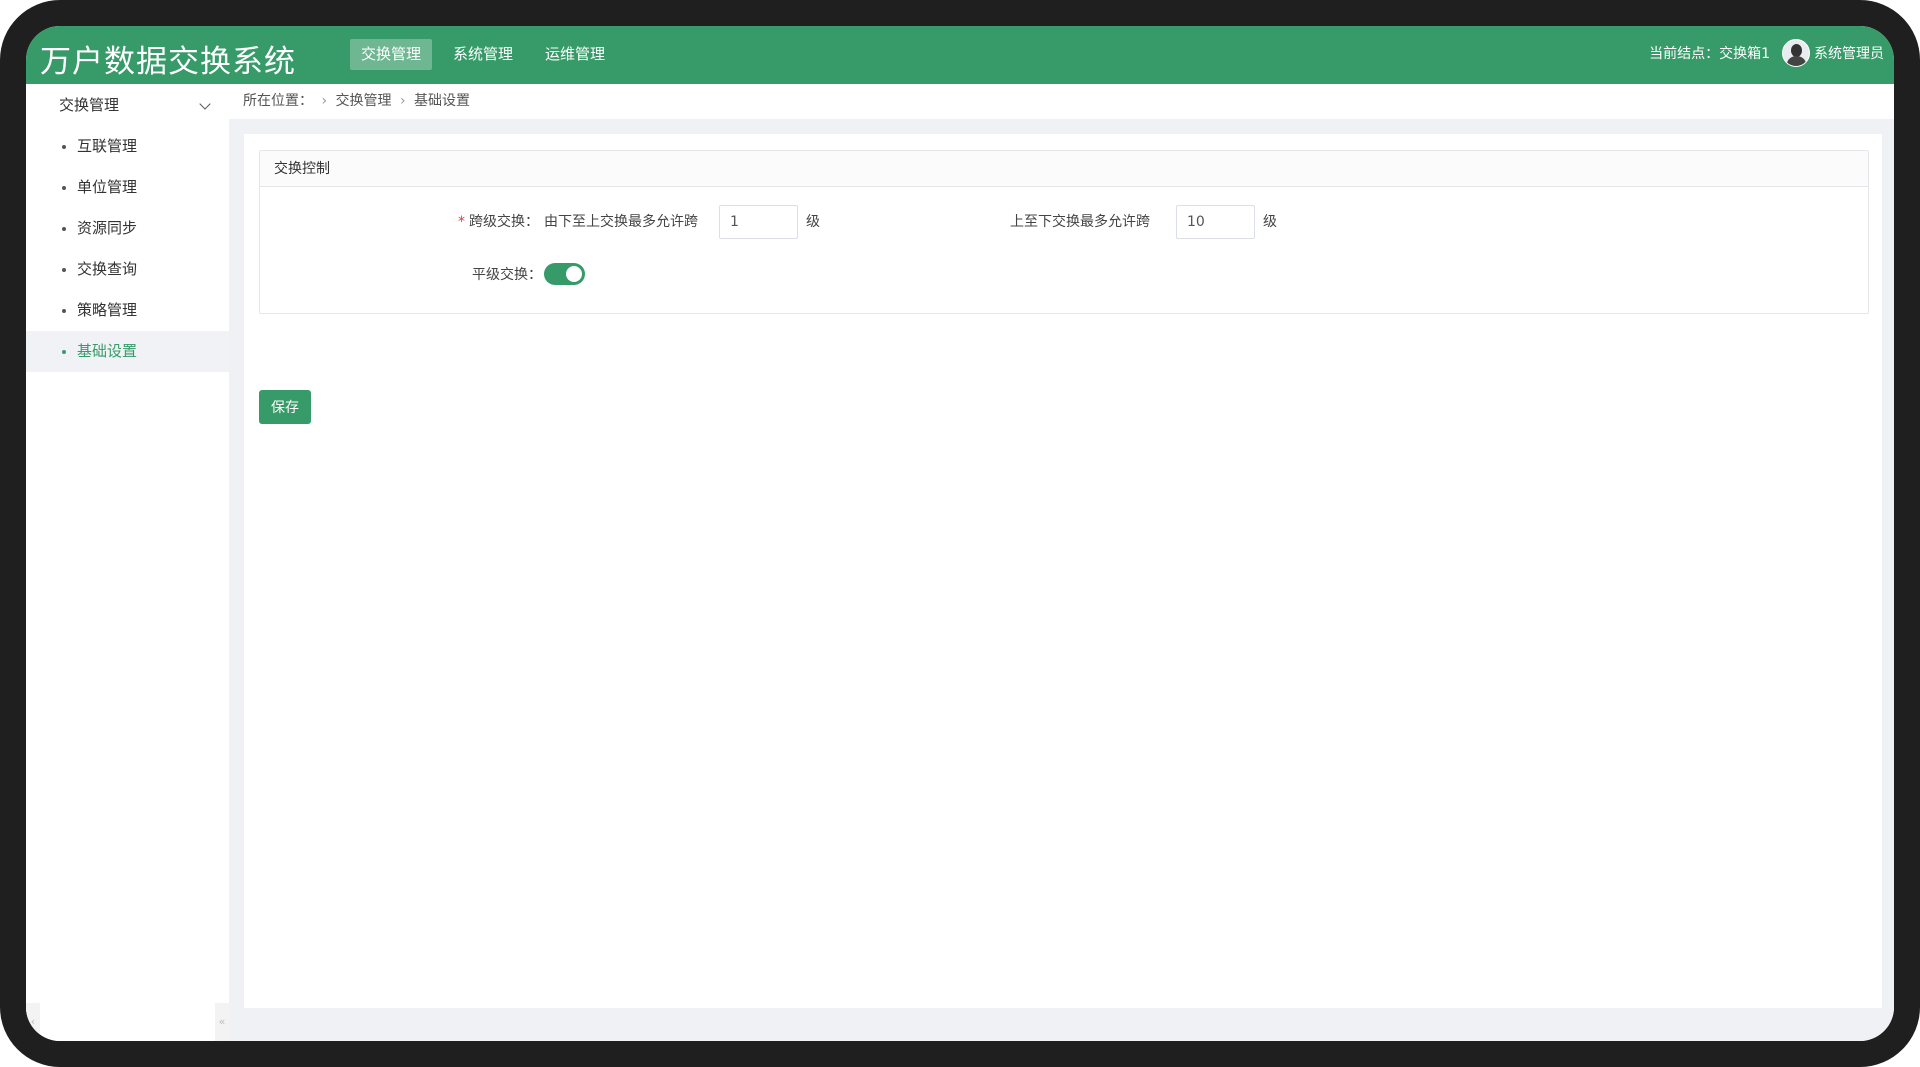 Image resolution: width=1920 pixels, height=1067 pixels. I want to click on up-unit: 级, so click(813, 222).